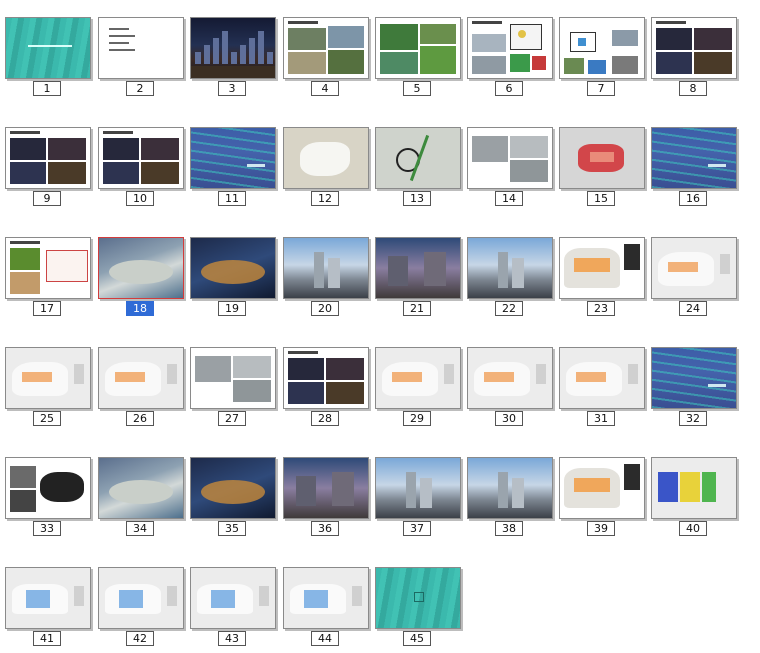 The height and width of the screenshot is (653, 760). I want to click on slide-thumbnail-cell: 23, so click(602, 279).